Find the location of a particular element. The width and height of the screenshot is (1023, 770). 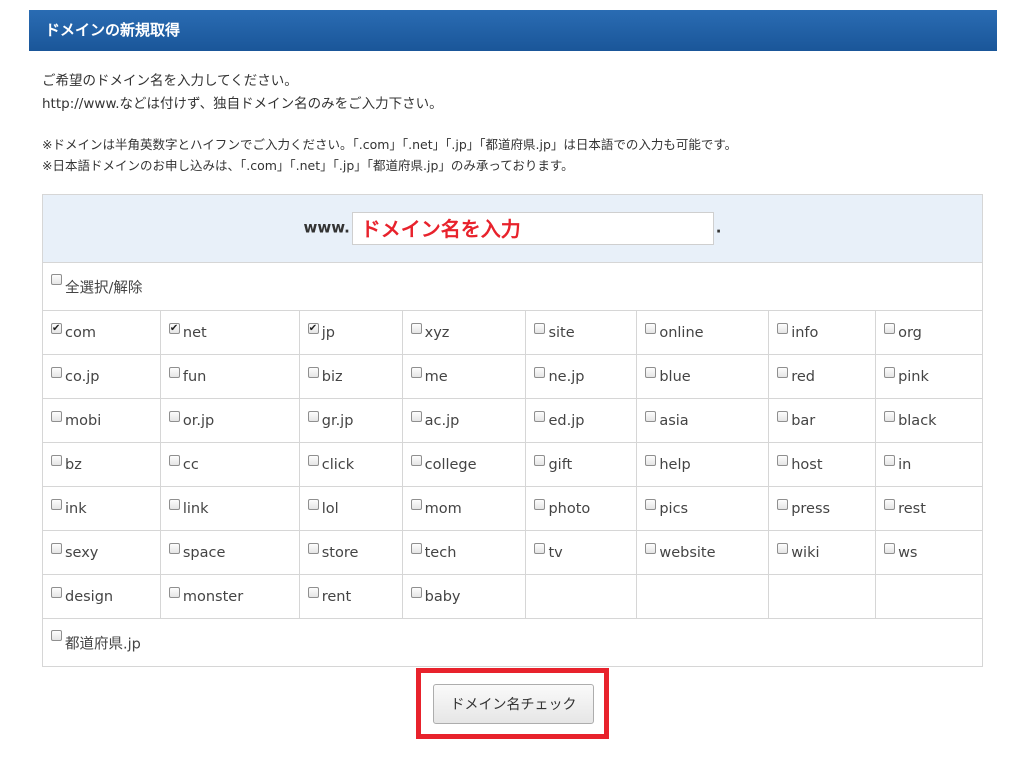

tld-option: mom is located at coordinates (436, 507).